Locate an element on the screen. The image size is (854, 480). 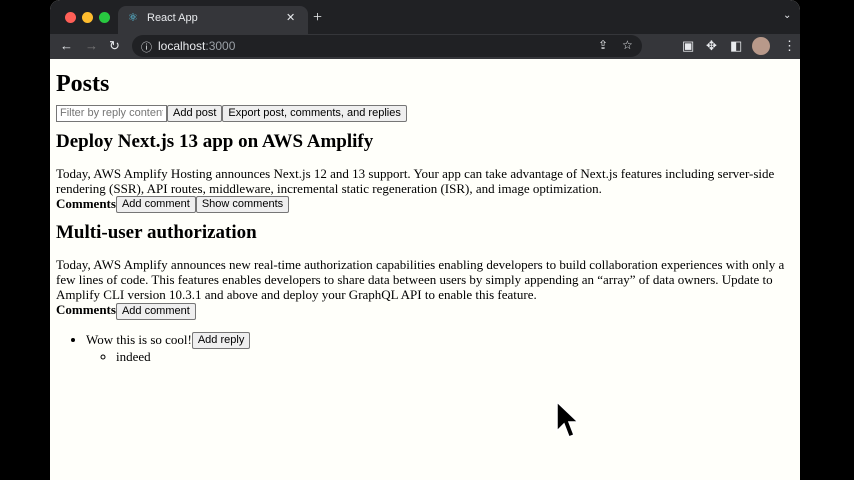
comment-text: Wow this is so cool! is located at coordinates (139, 339).